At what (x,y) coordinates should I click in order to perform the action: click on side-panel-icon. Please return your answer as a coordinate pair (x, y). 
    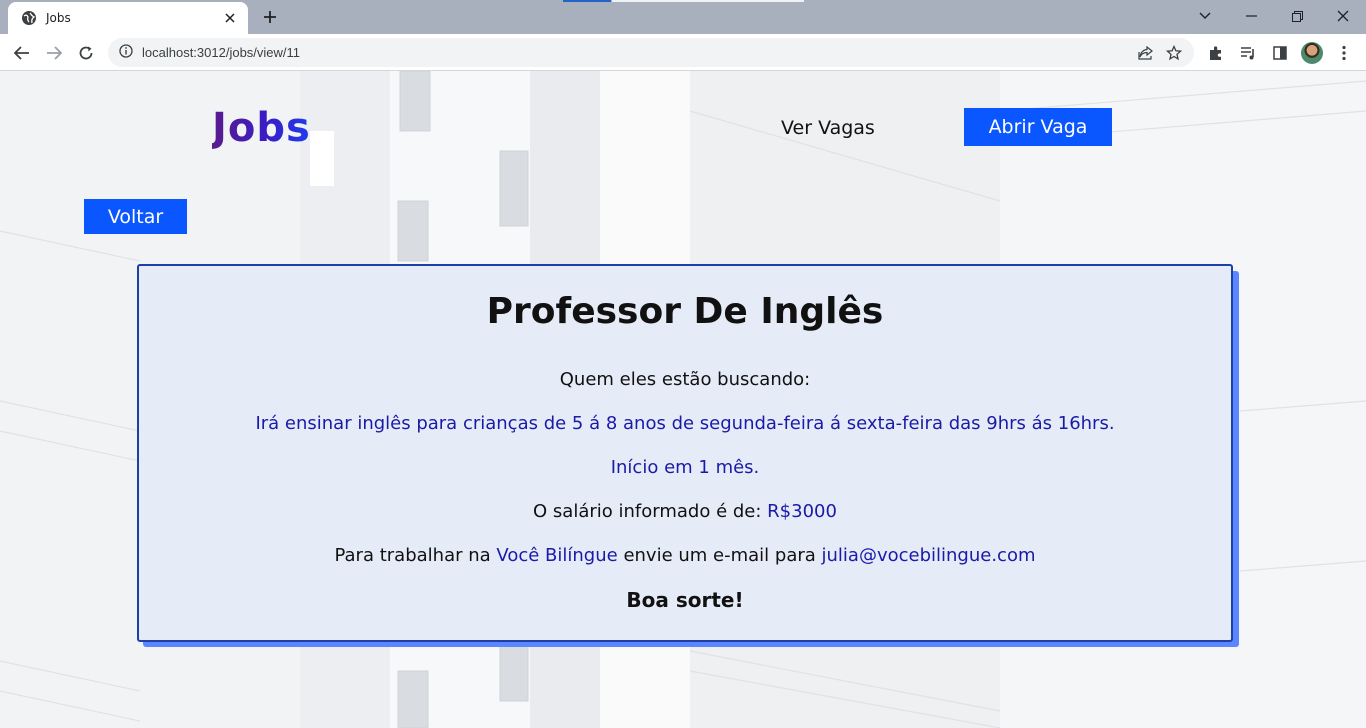
    Looking at the image, I should click on (1280, 53).